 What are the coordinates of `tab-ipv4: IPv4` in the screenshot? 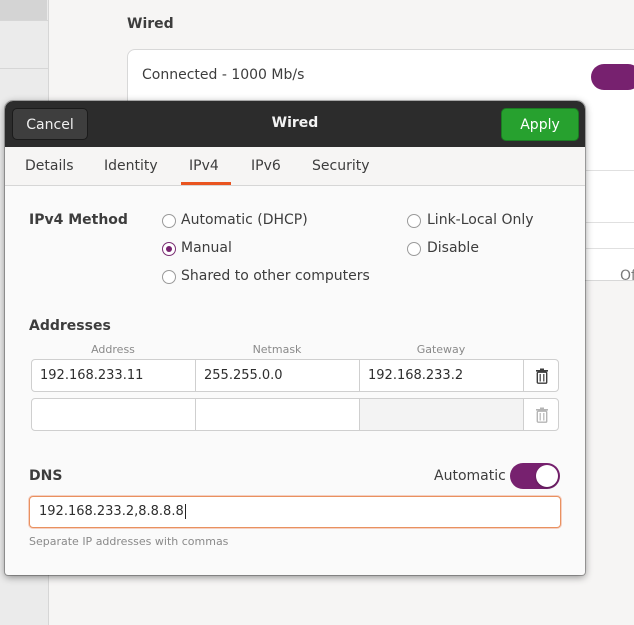 It's located at (204, 171).